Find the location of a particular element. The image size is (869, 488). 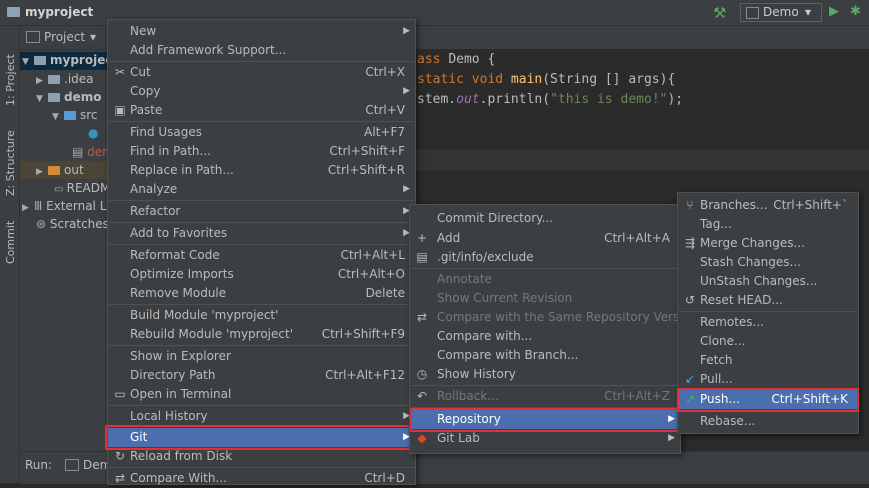

push-highlight-box is located at coordinates (768, 400).